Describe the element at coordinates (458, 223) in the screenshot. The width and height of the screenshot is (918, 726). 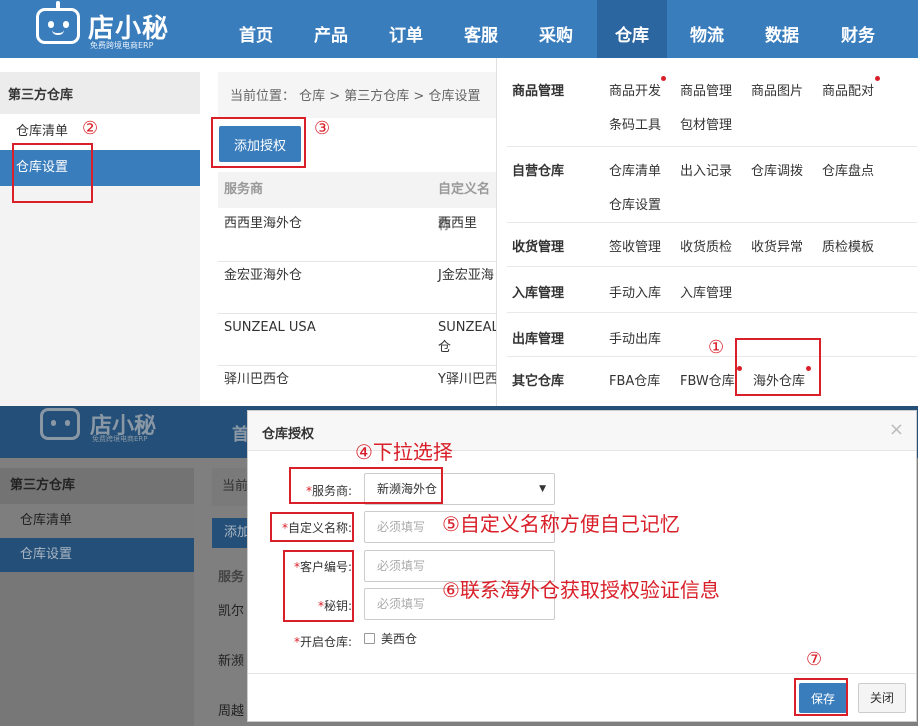
I see `table-cell: 西西里` at that location.